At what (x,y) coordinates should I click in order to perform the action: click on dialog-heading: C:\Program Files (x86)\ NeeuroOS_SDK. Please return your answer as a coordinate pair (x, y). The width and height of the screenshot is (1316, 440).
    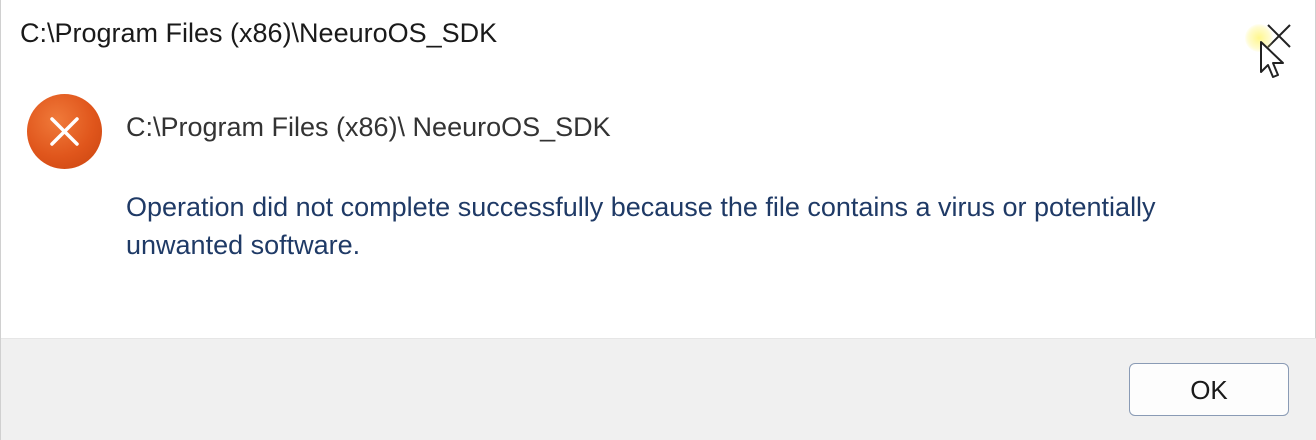
    Looking at the image, I should click on (368, 127).